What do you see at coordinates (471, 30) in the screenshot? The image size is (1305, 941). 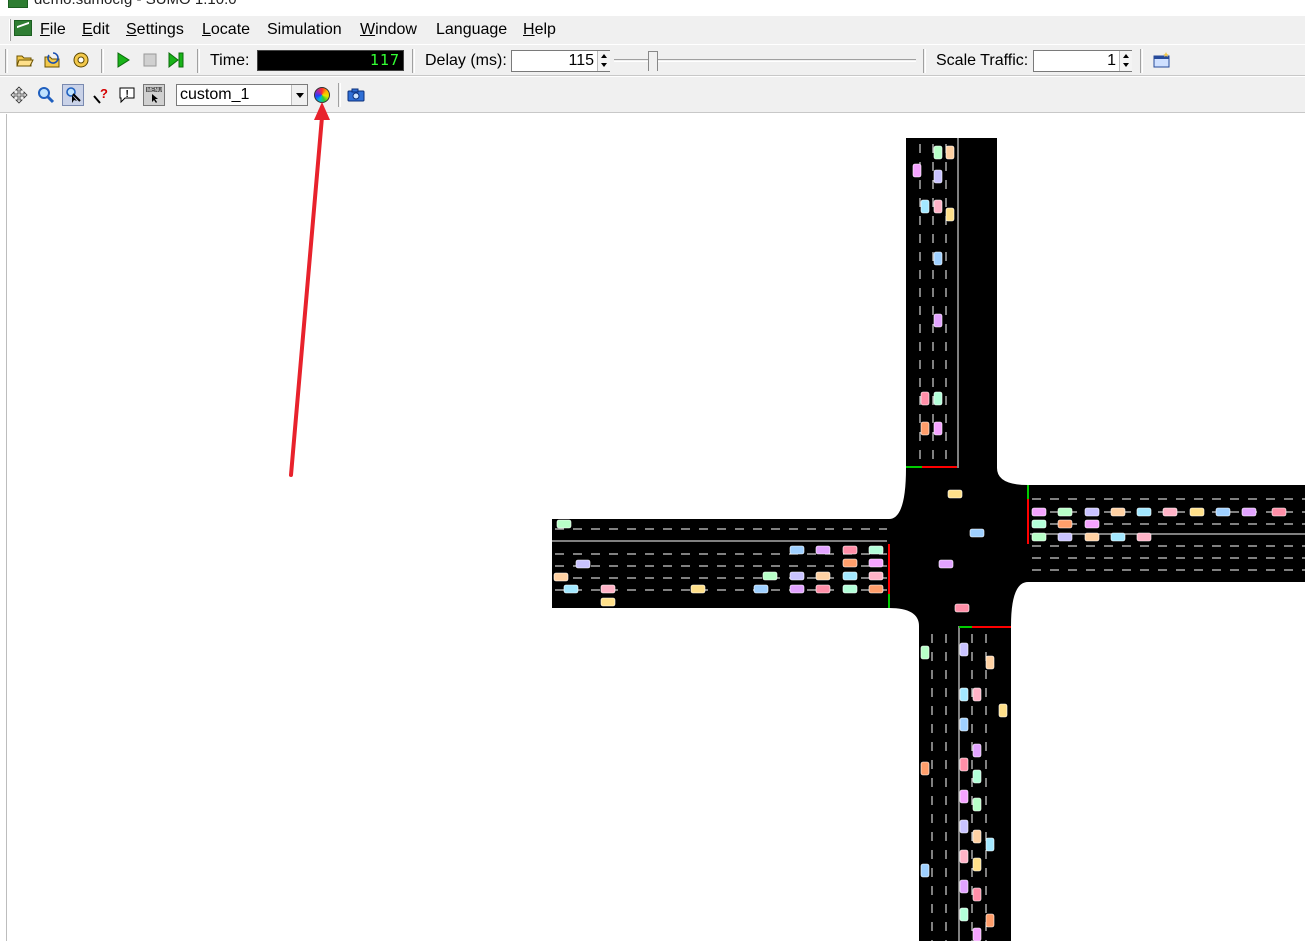 I see `menu-language: Language` at bounding box center [471, 30].